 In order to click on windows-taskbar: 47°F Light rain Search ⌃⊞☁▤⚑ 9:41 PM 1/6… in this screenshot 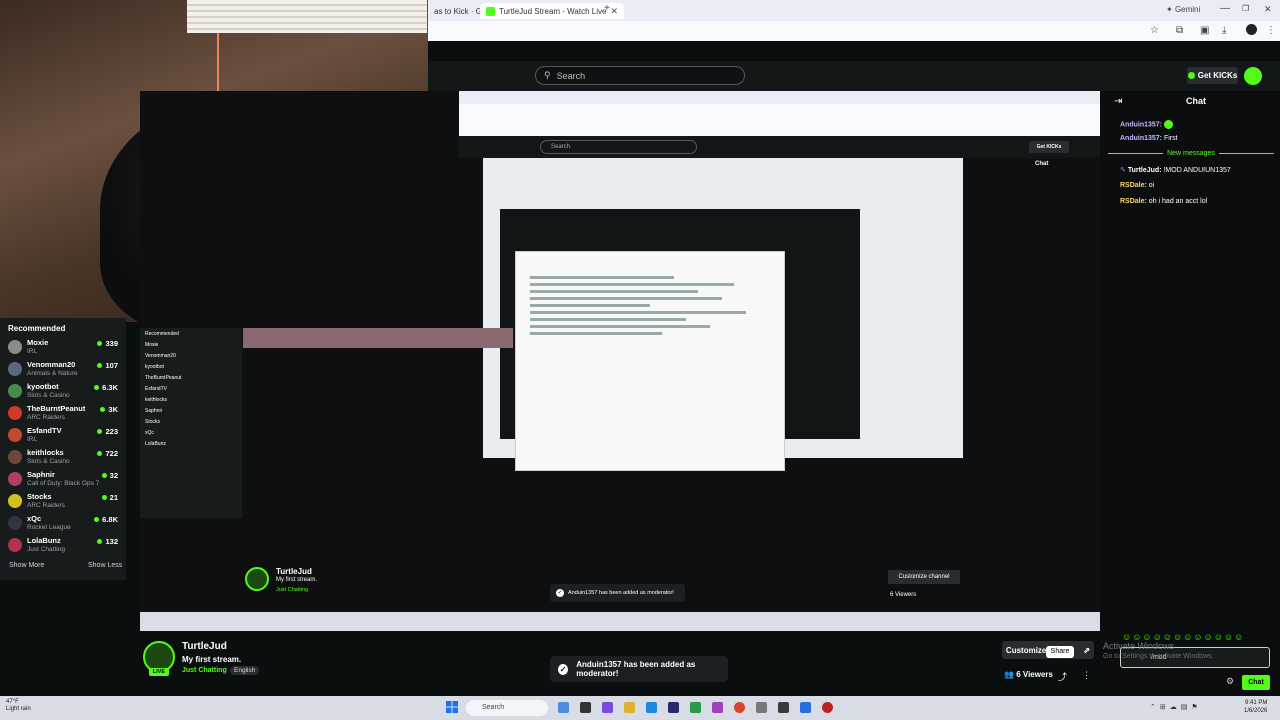, I will do `click(640, 708)`.